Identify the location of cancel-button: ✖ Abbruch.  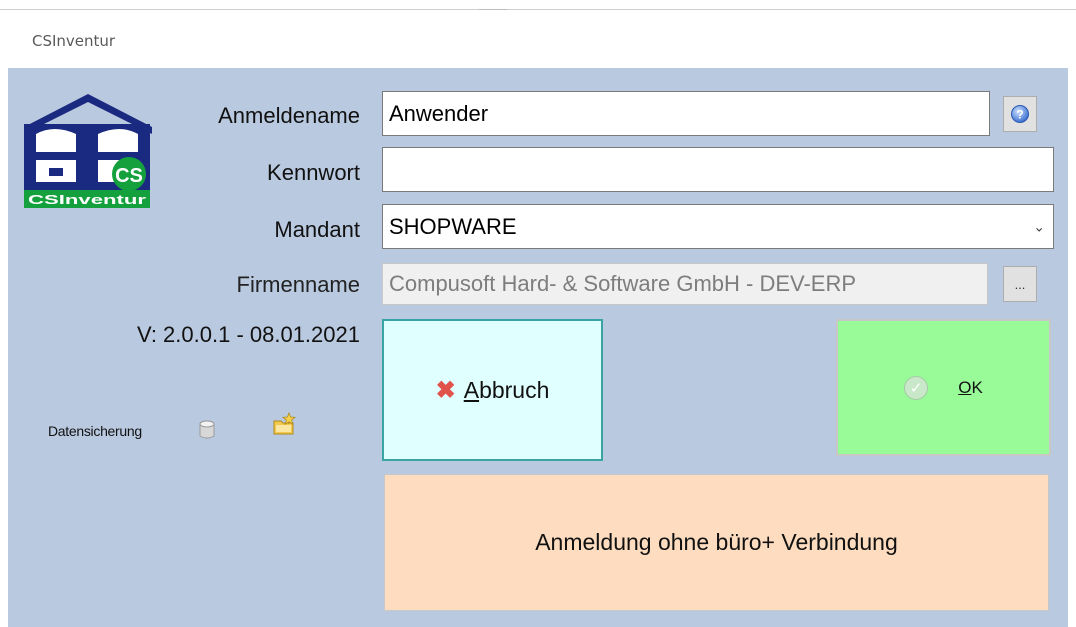
(492, 390).